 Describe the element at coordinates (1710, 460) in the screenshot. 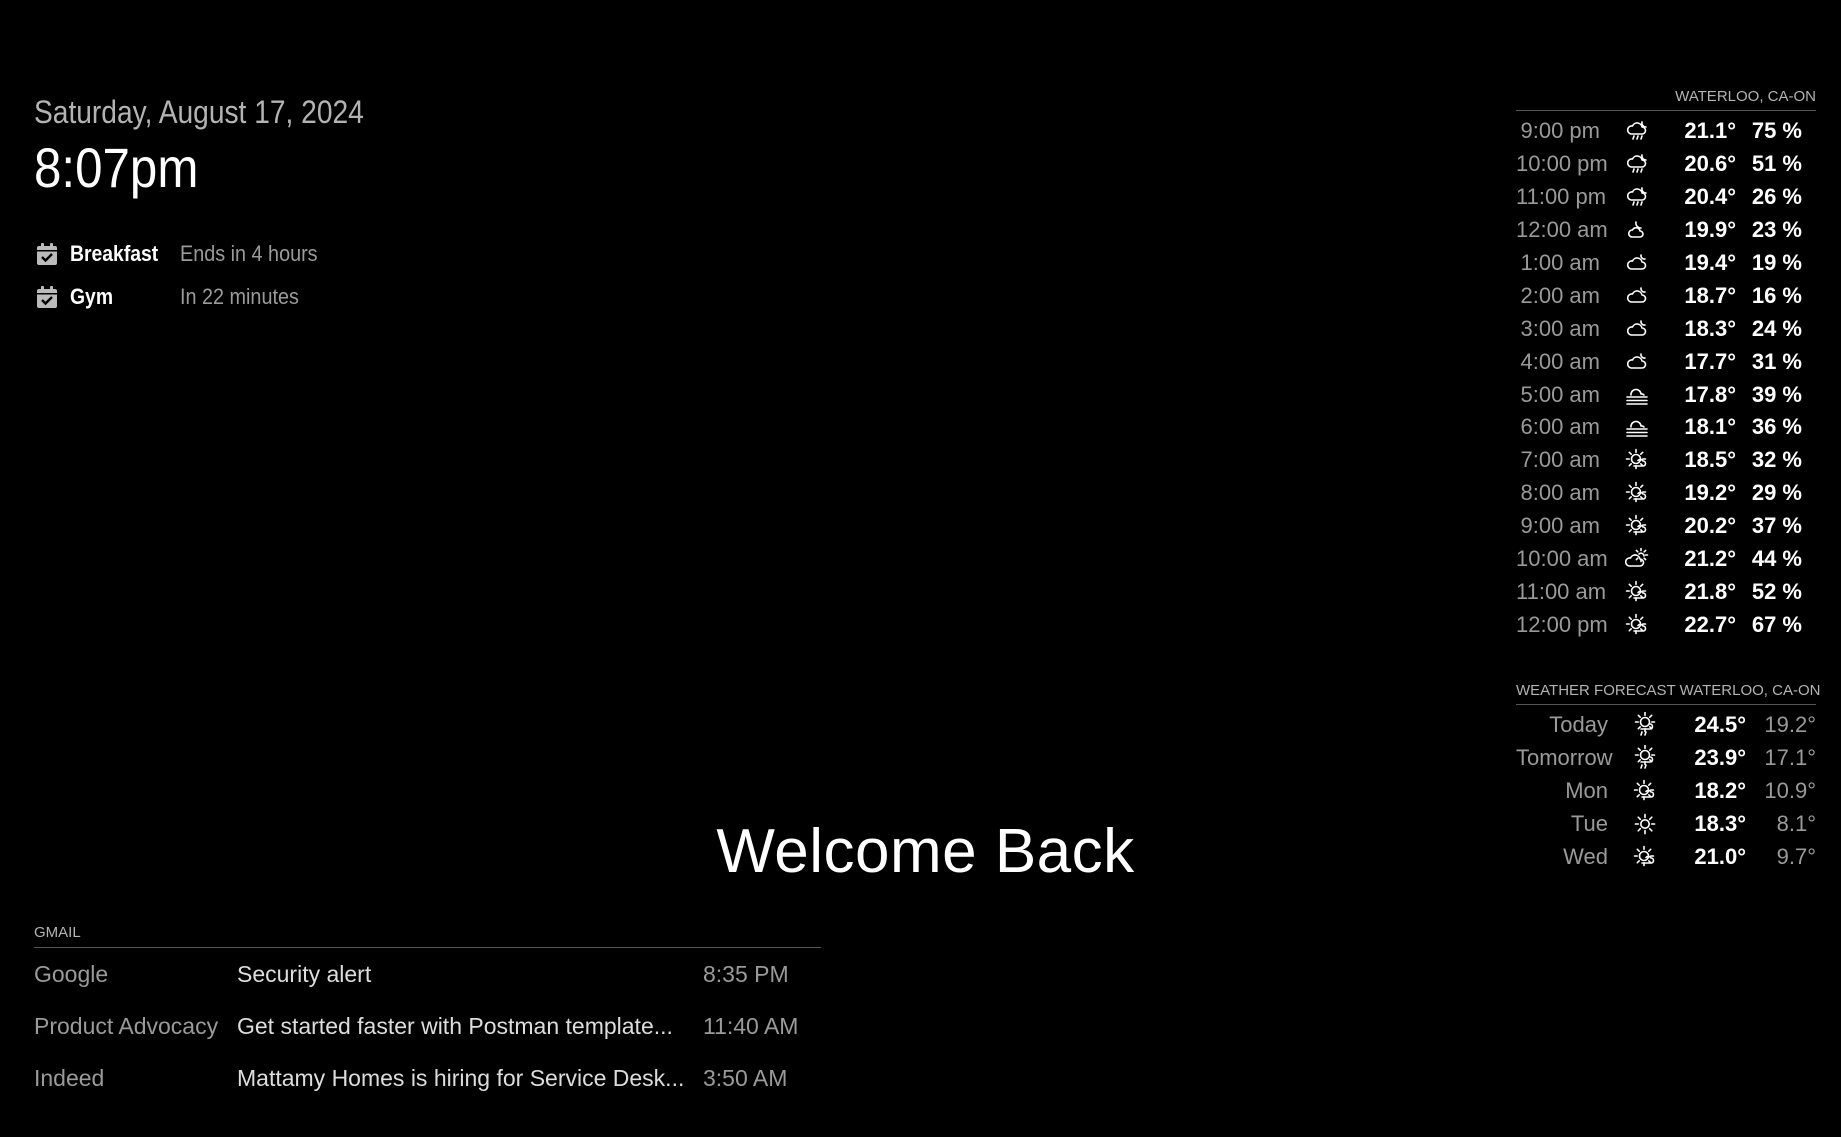

I see `hour-temperature: 18.5°` at that location.